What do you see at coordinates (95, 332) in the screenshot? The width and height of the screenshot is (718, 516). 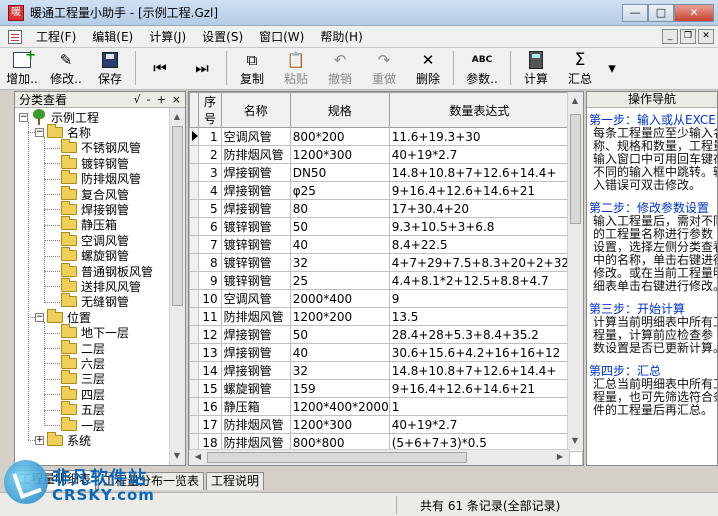 I see `tree-item: 地下一层` at bounding box center [95, 332].